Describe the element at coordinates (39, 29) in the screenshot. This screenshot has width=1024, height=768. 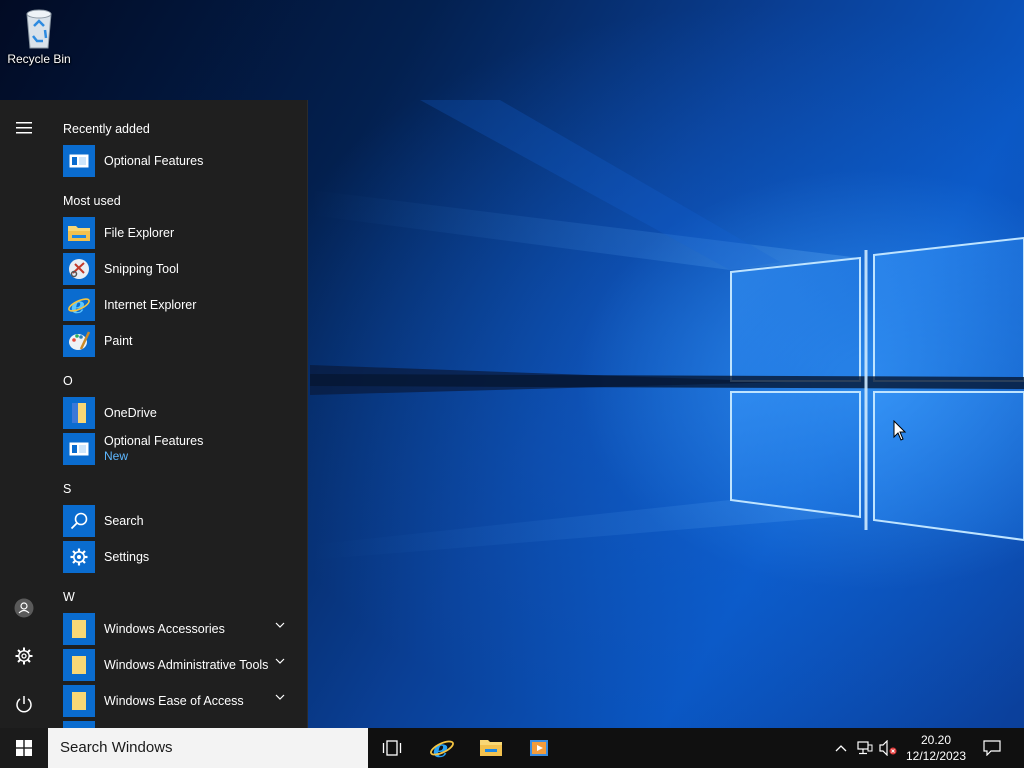
I see `recycle-bin-icon` at that location.